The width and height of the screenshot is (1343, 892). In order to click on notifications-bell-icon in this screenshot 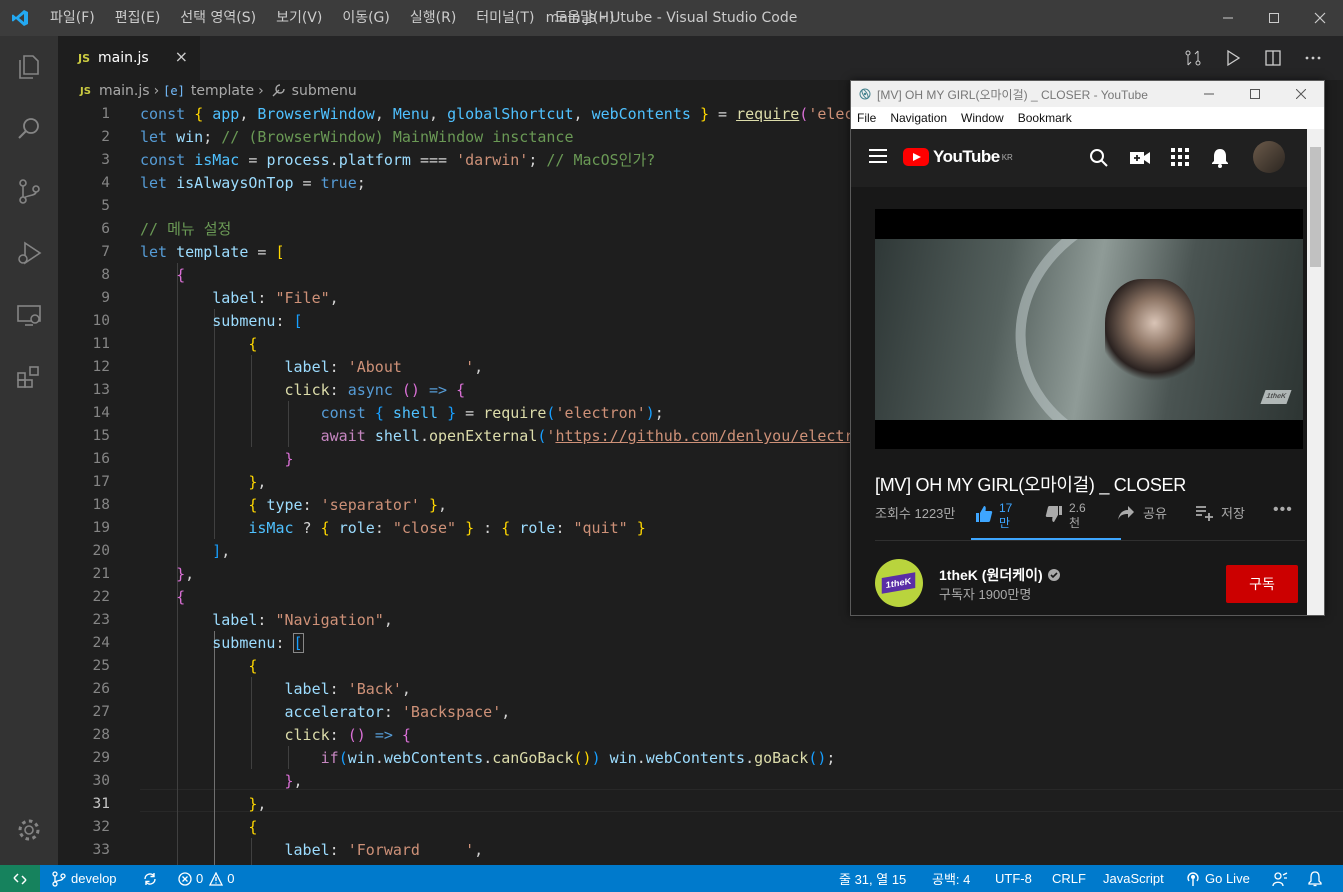, I will do `click(1220, 158)`.